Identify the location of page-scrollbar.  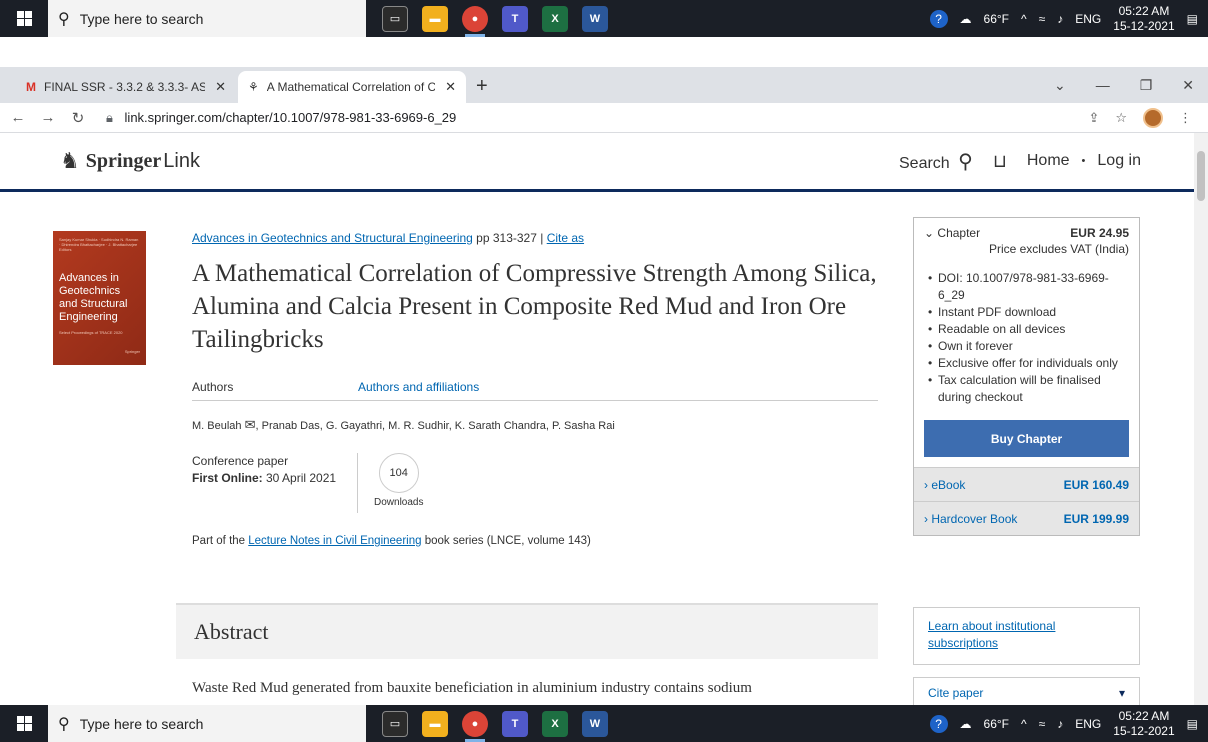
(1201, 419).